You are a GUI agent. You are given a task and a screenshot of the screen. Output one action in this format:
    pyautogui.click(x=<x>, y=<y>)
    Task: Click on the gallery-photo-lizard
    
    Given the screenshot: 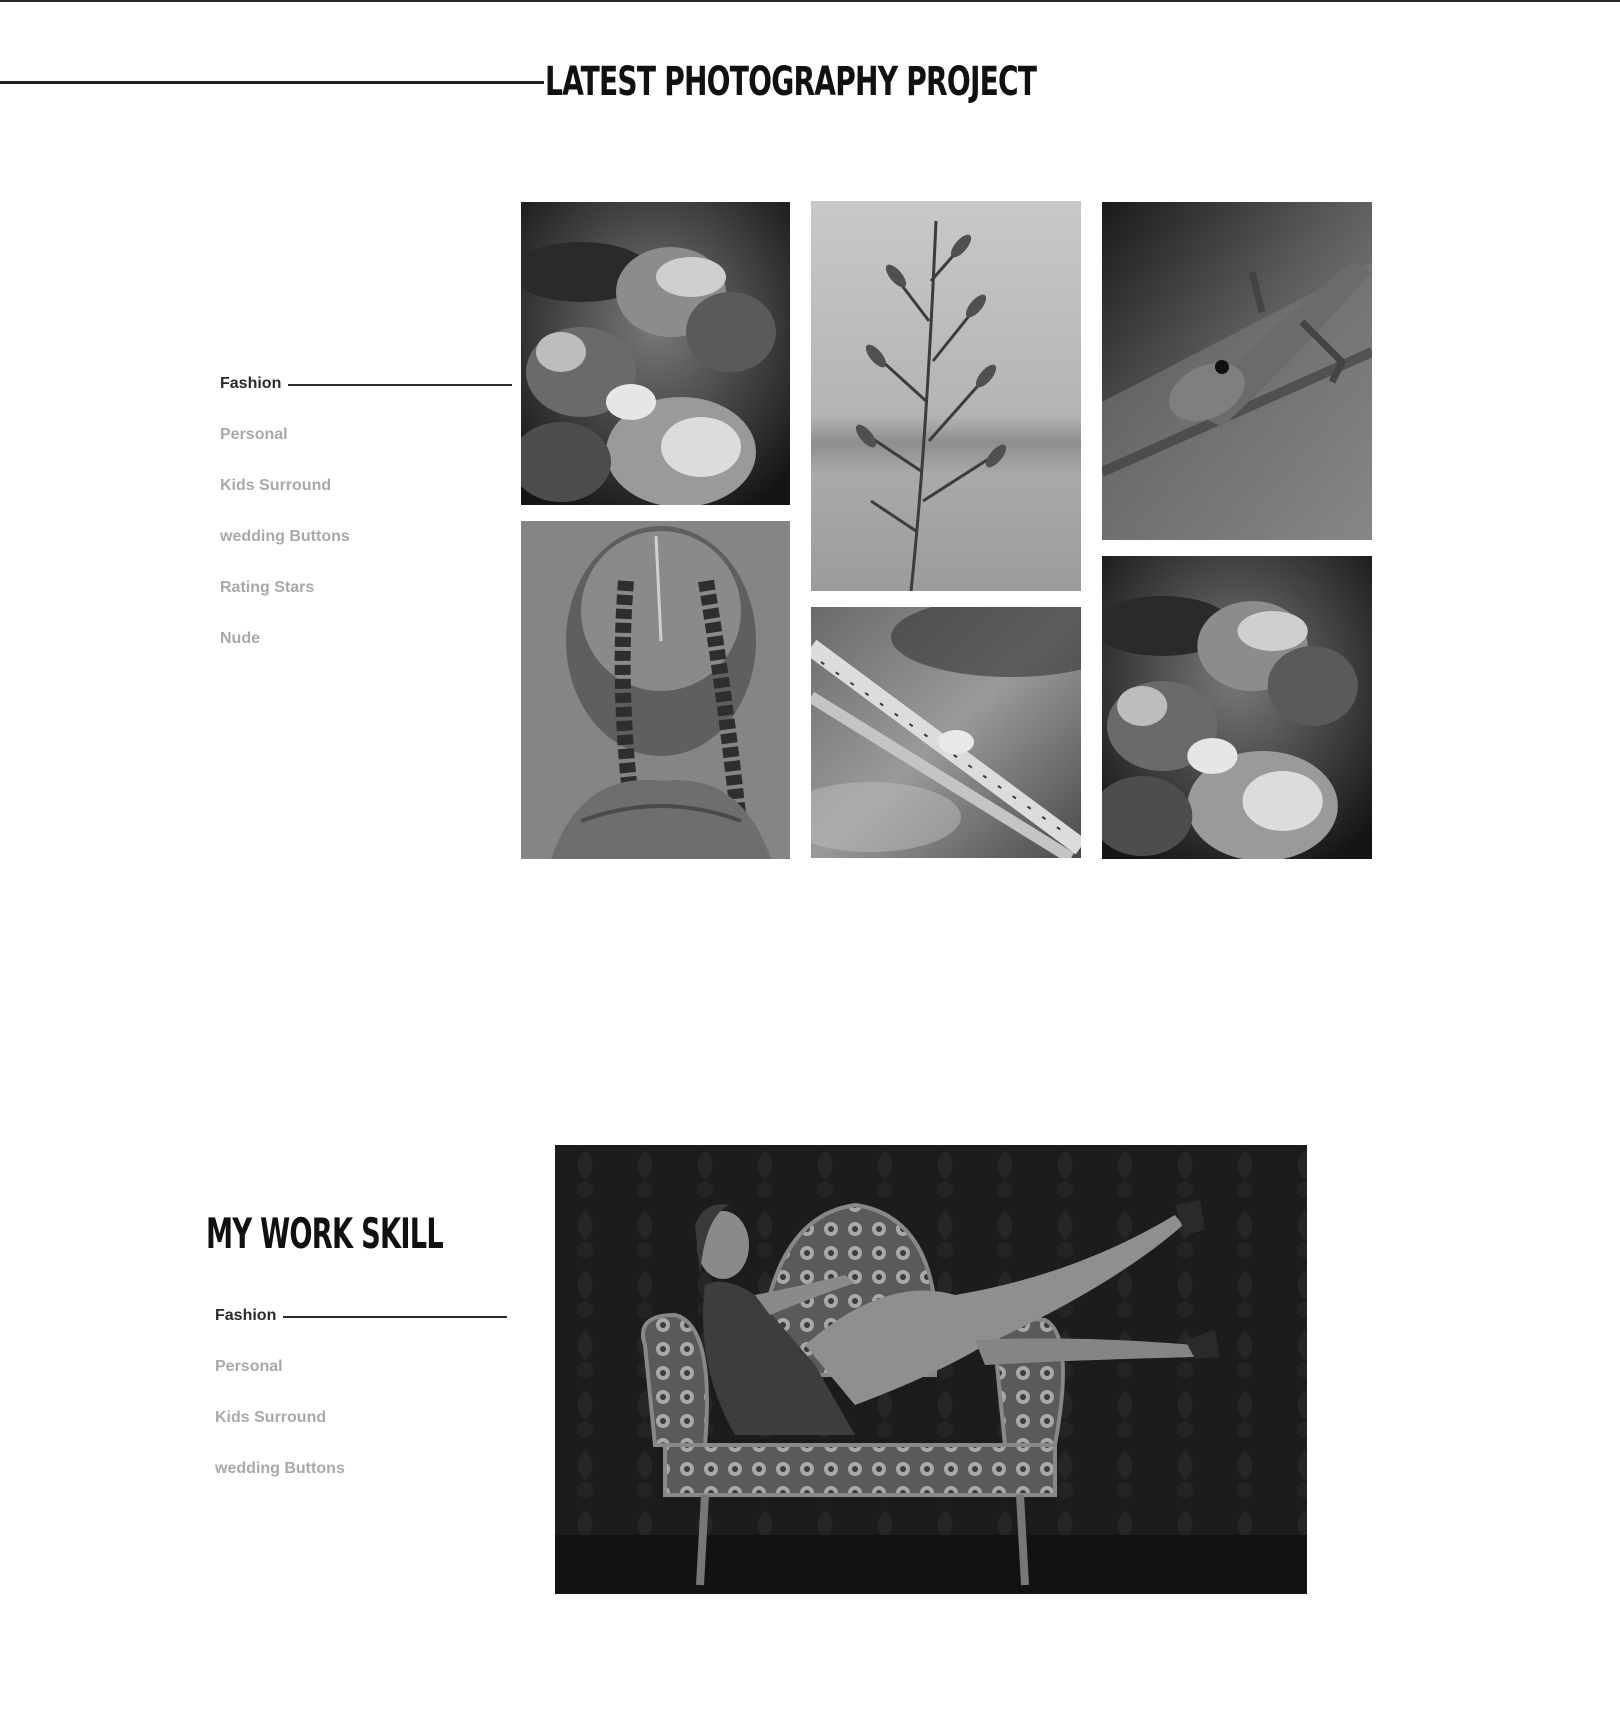 What is the action you would take?
    pyautogui.click(x=1237, y=371)
    